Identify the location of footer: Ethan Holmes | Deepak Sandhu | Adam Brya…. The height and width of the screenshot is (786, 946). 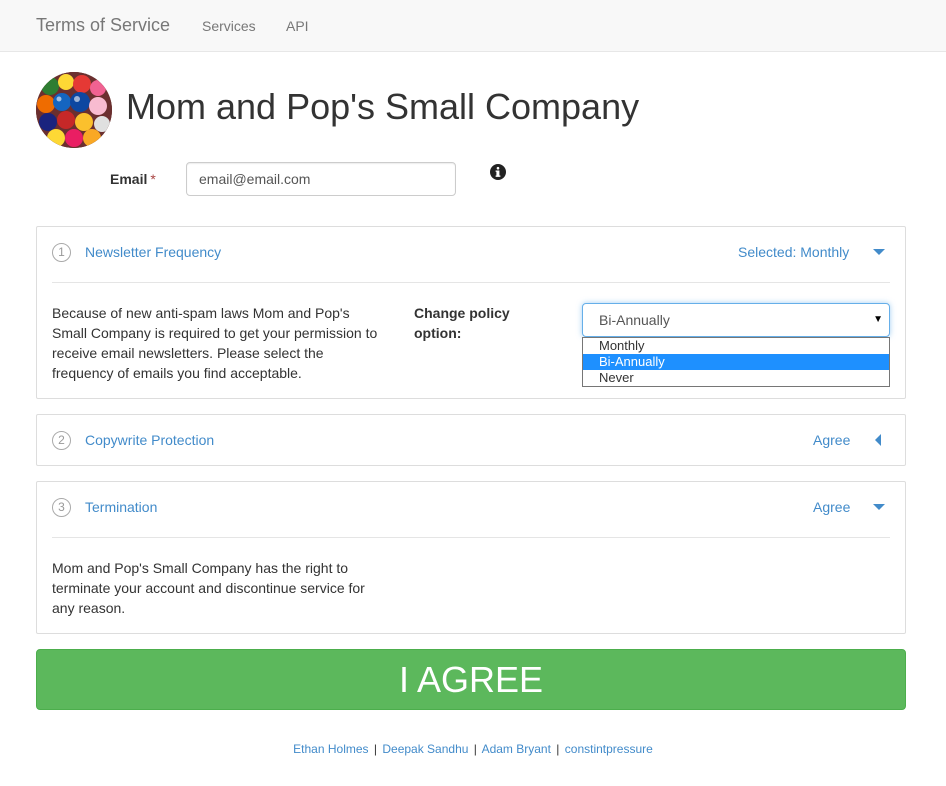
(473, 749).